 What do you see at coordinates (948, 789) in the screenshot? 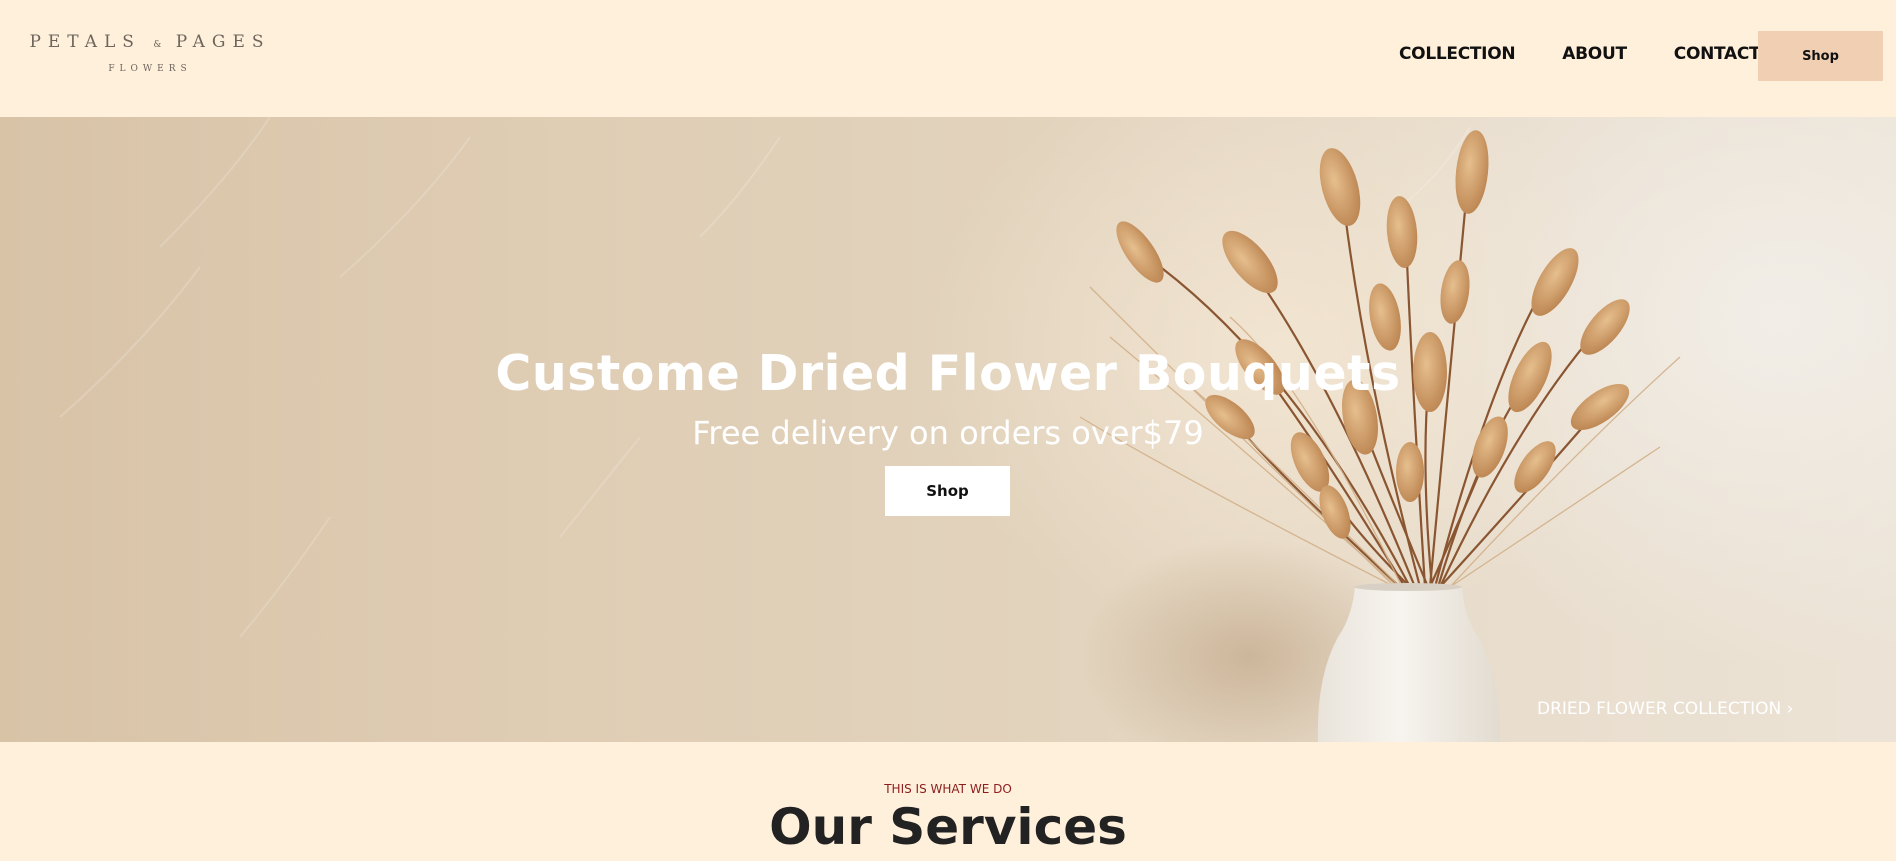
I see `services-eyebrow: THIS IS WHAT WE DO` at bounding box center [948, 789].